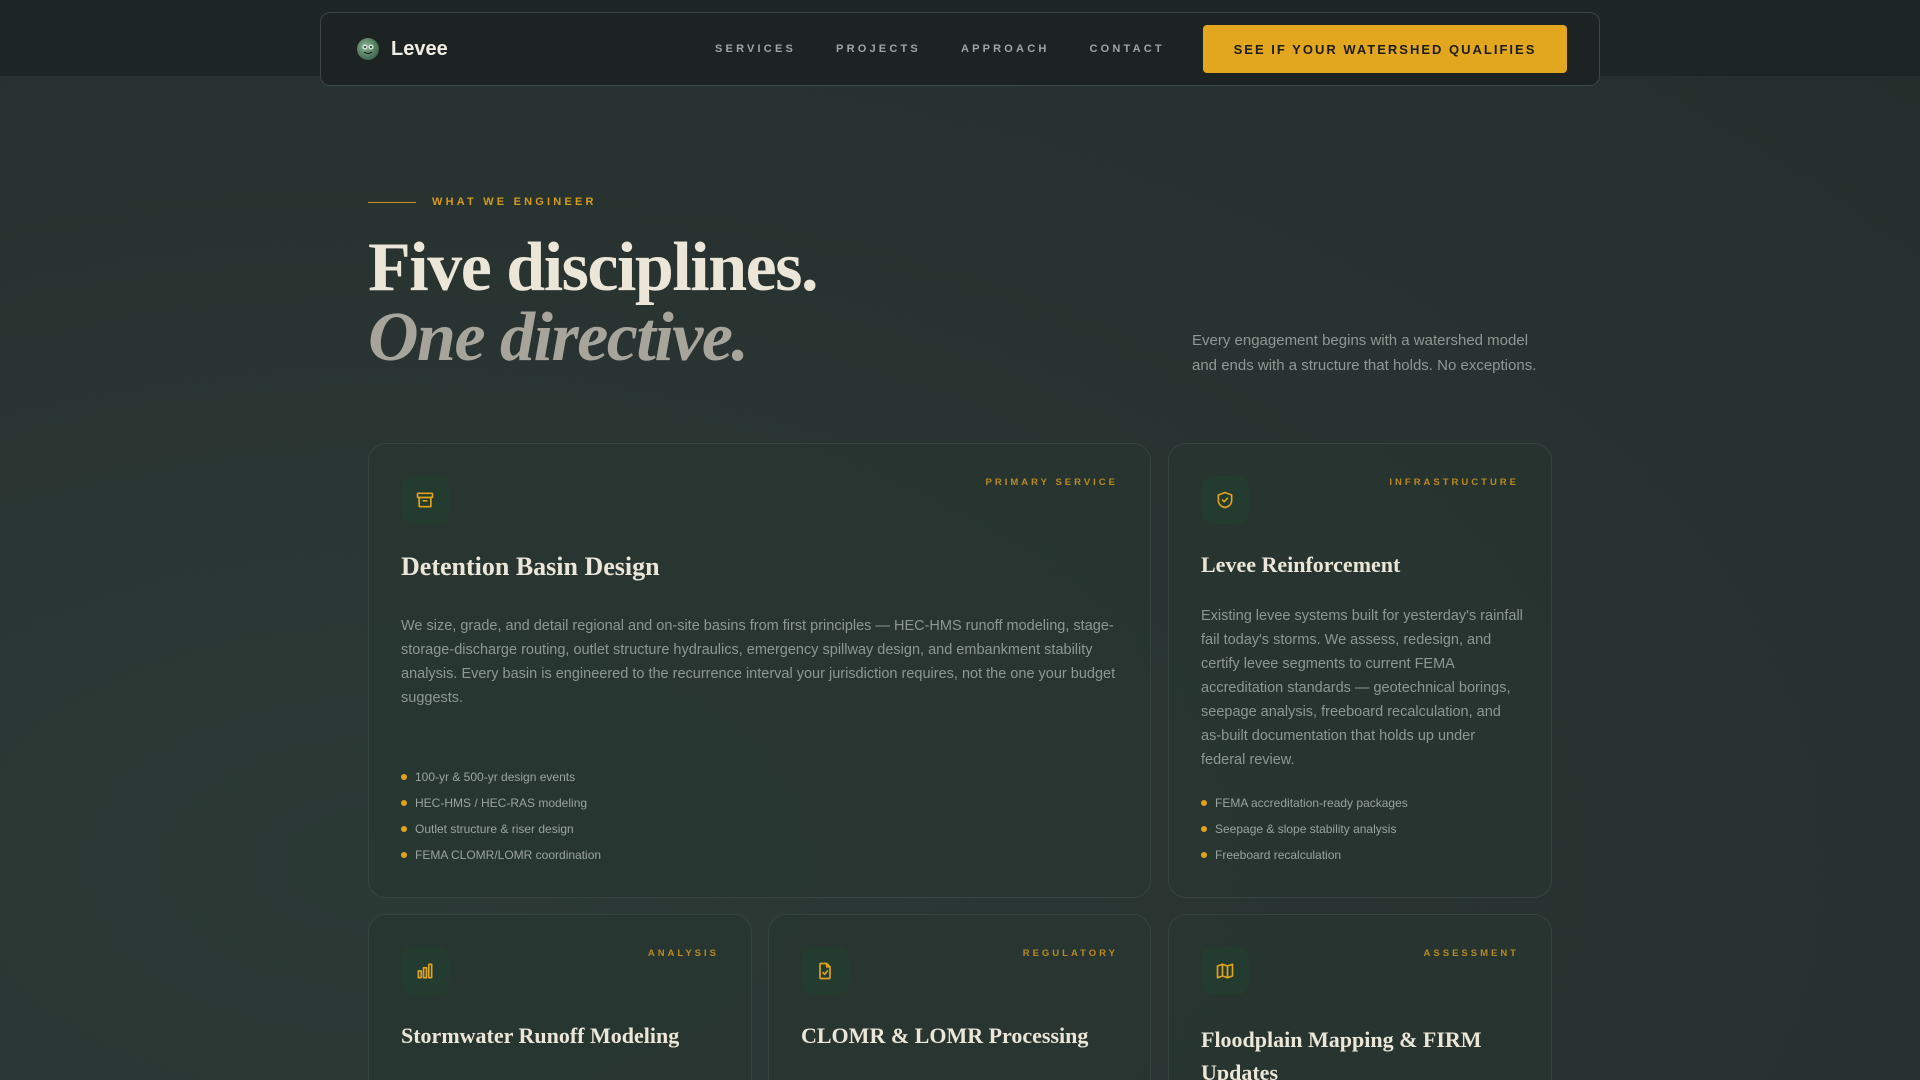 The width and height of the screenshot is (1920, 1080). What do you see at coordinates (1225, 971) in the screenshot?
I see `map-icon` at bounding box center [1225, 971].